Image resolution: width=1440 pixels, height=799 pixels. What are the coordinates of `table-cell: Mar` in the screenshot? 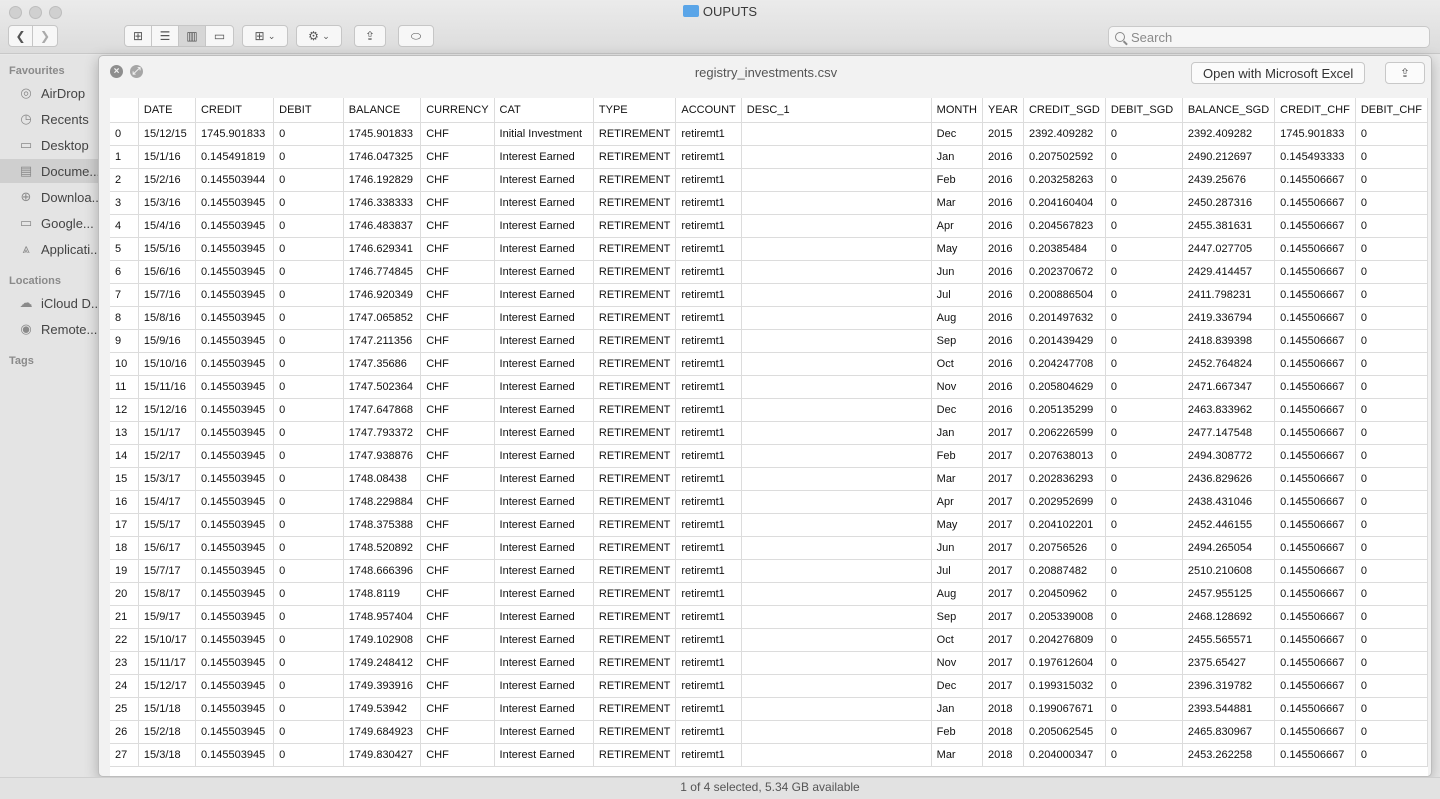 It's located at (957, 755).